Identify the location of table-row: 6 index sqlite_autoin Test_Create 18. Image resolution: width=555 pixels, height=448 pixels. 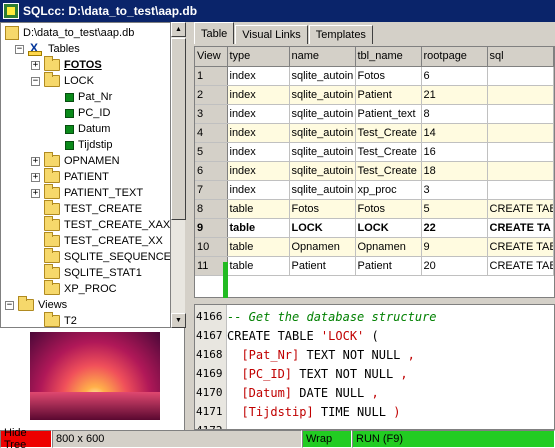
(374, 171).